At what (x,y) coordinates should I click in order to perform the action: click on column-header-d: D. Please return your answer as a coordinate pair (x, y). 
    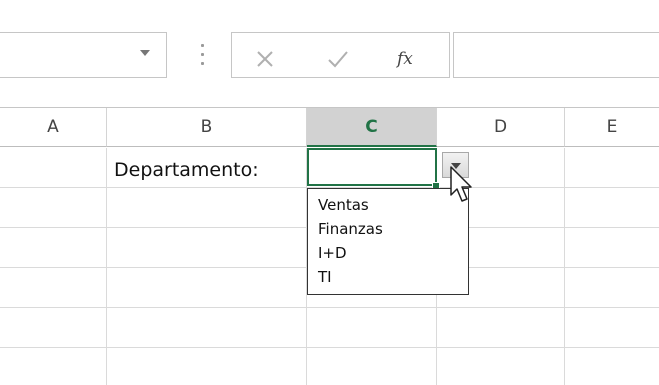
    Looking at the image, I should click on (501, 127).